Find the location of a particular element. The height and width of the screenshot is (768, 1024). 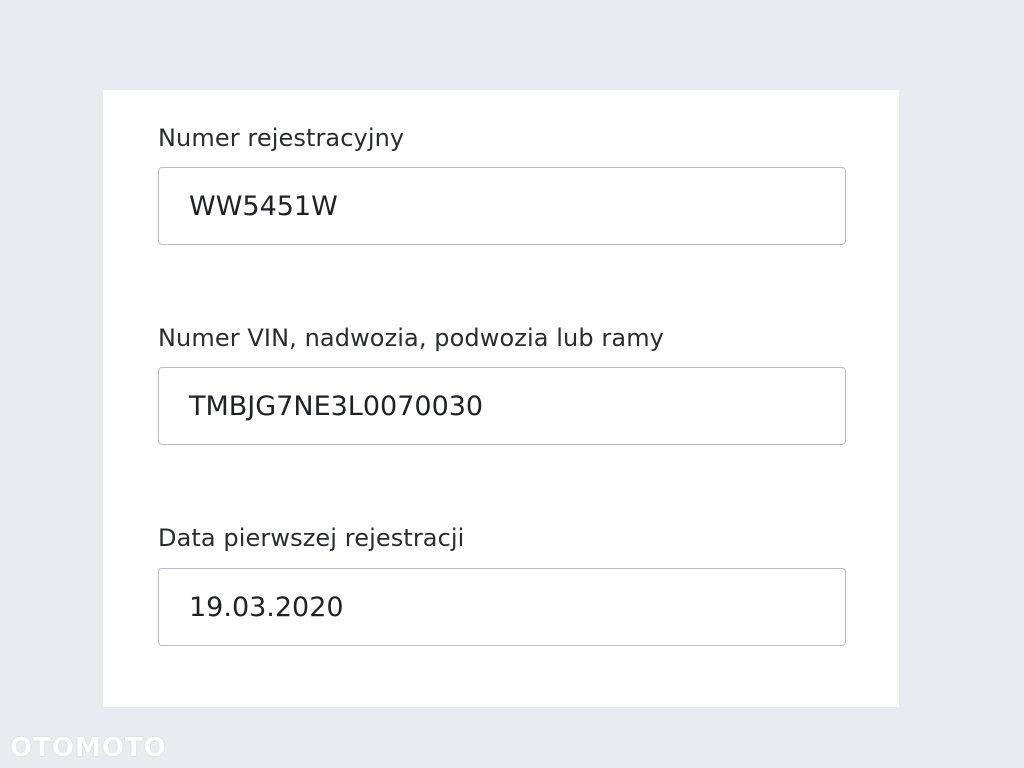

first-registration-date-label: Data pierwszej rejestracji is located at coordinates (311, 538).